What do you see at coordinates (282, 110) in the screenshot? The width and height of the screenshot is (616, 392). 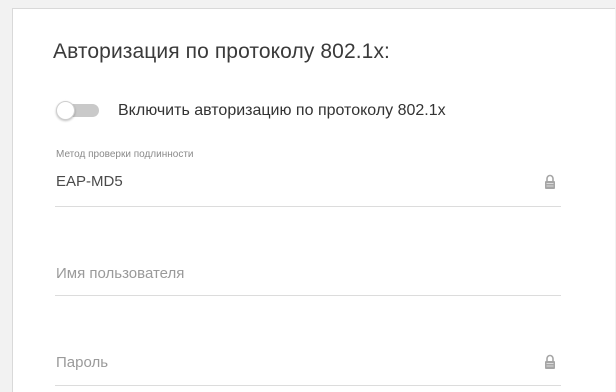 I see `enable-8021x-label: Включить авторизацию по протоколу 802.1x` at bounding box center [282, 110].